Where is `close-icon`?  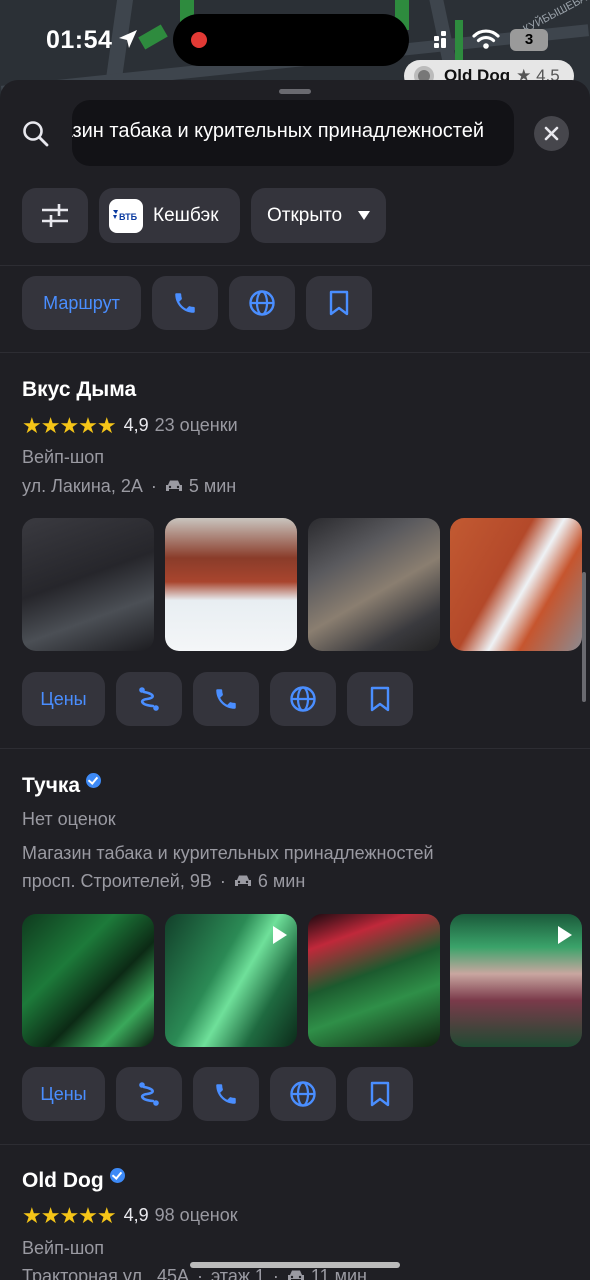 close-icon is located at coordinates (551, 133).